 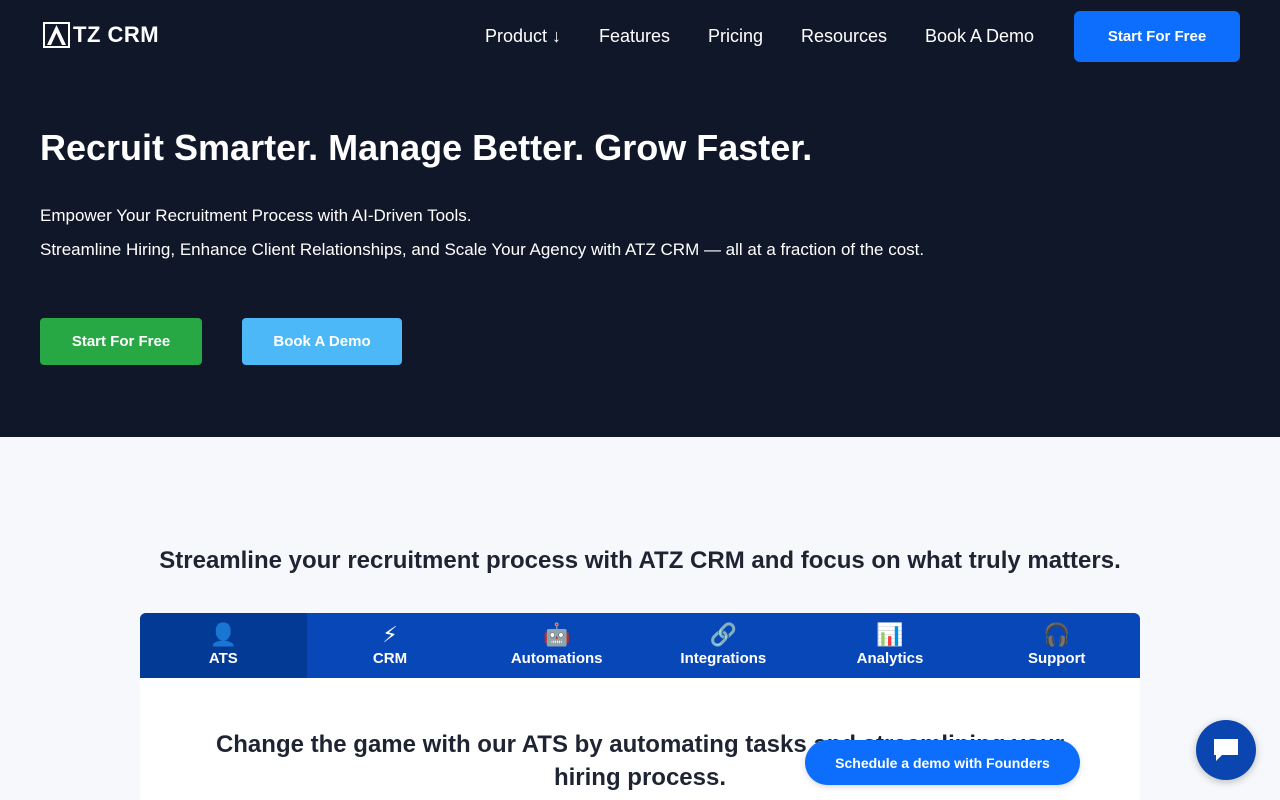 I want to click on logo-mark-icon, so click(x=56, y=35).